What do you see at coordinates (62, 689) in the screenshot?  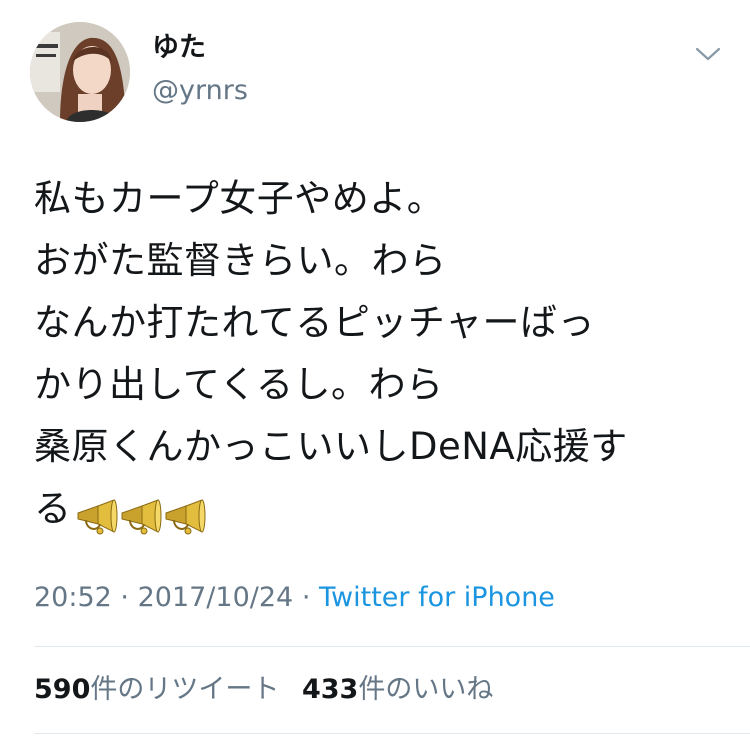 I see `retweets-count: 590` at bounding box center [62, 689].